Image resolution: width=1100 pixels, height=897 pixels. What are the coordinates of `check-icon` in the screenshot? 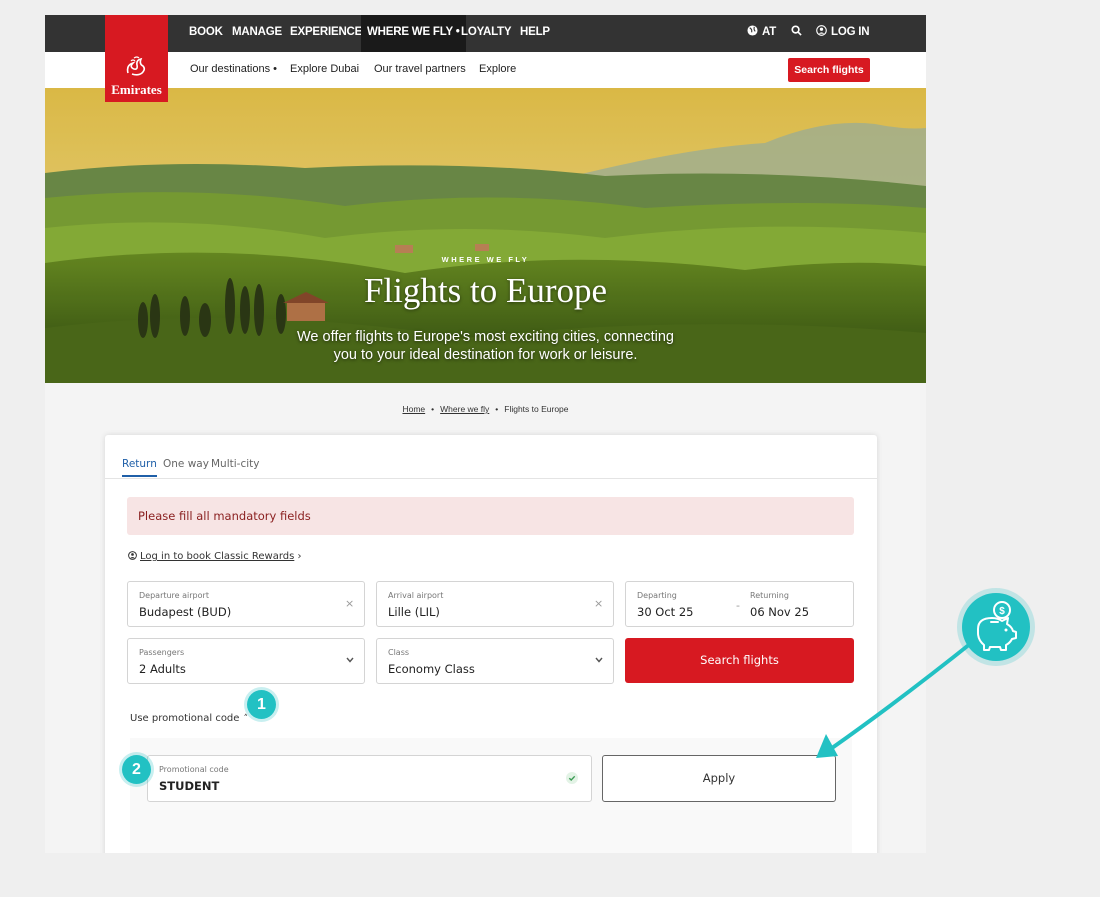 It's located at (572, 778).